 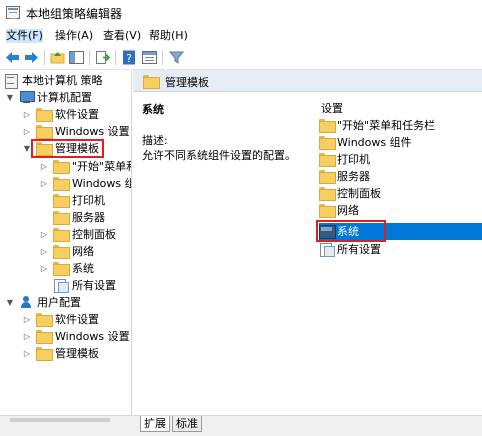 I want to click on export-list-icon, so click(x=102, y=57).